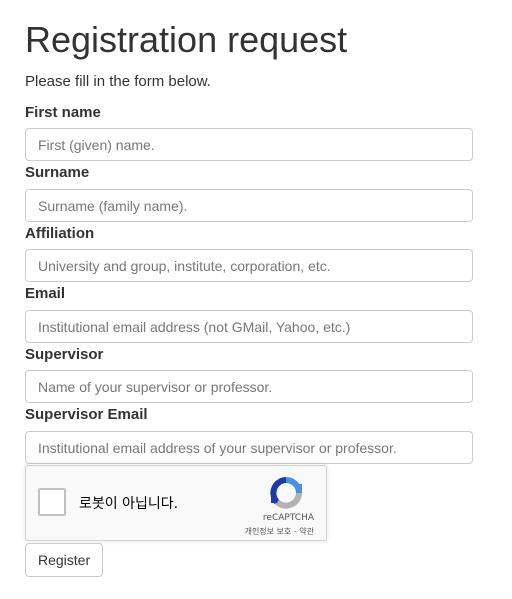 The height and width of the screenshot is (599, 512). Describe the element at coordinates (86, 414) in the screenshot. I see `supervisor-email-label: Supervisor Email` at that location.